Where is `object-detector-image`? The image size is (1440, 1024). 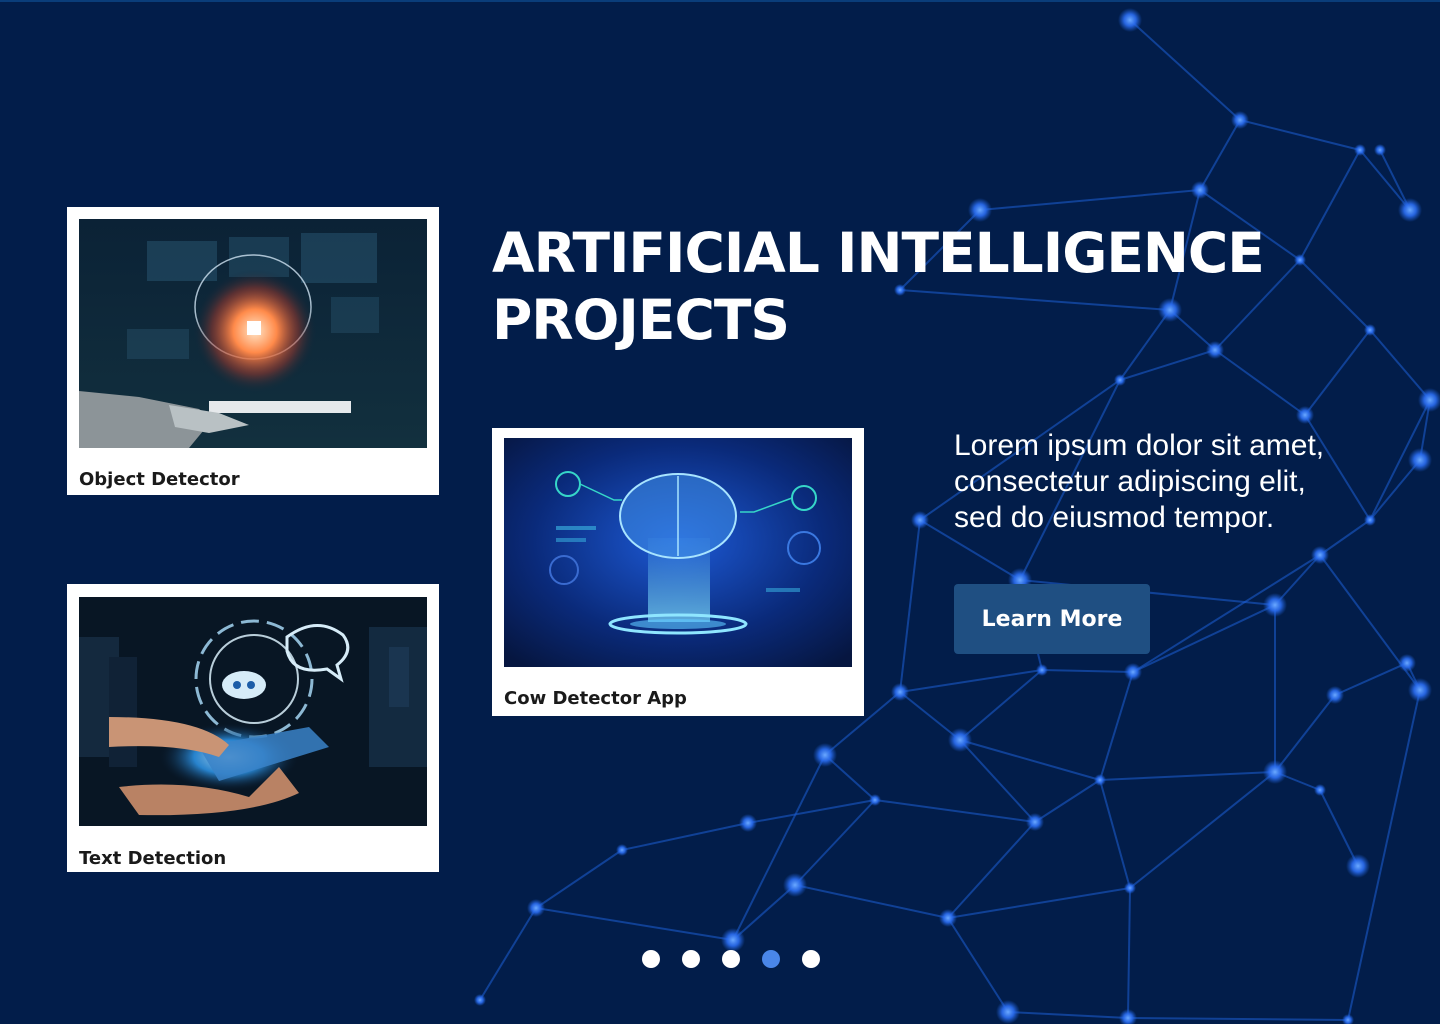 object-detector-image is located at coordinates (253, 333).